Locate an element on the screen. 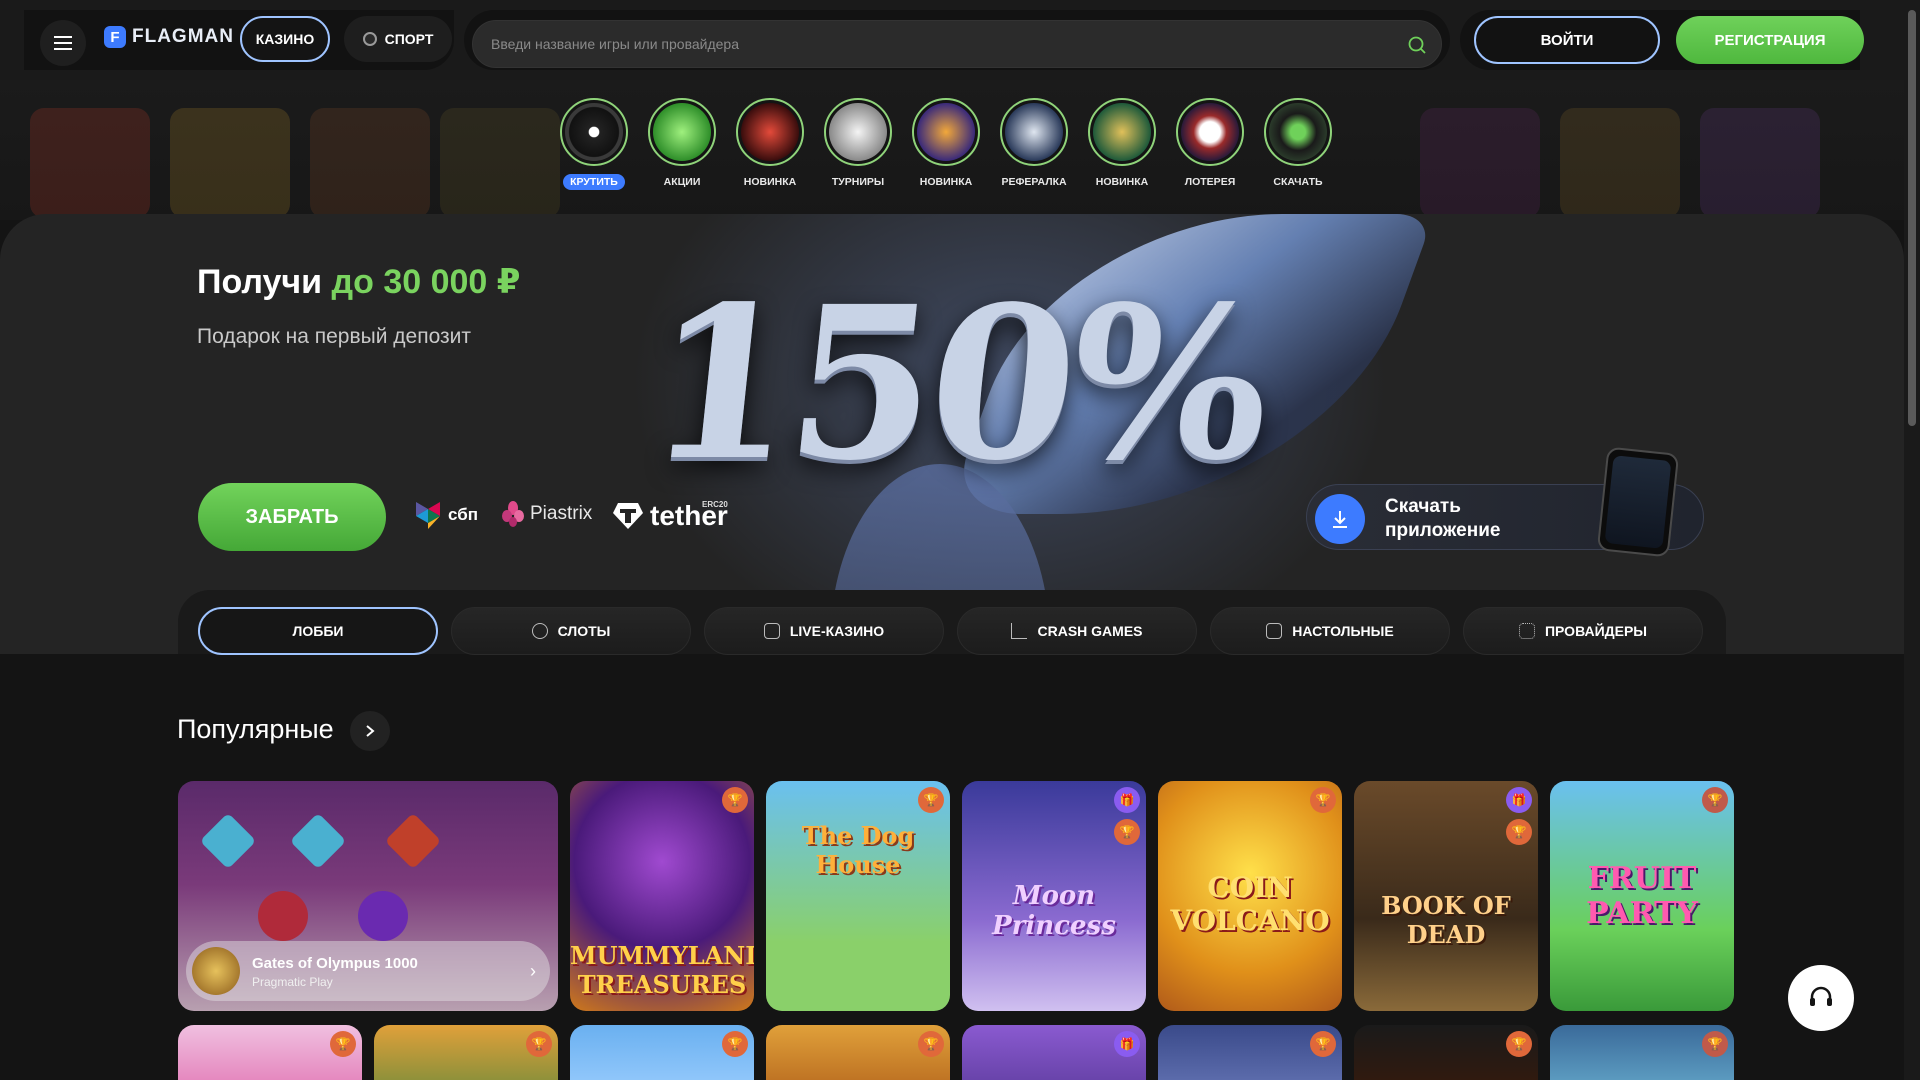 The width and height of the screenshot is (1920, 1080). headset-icon is located at coordinates (1821, 996).